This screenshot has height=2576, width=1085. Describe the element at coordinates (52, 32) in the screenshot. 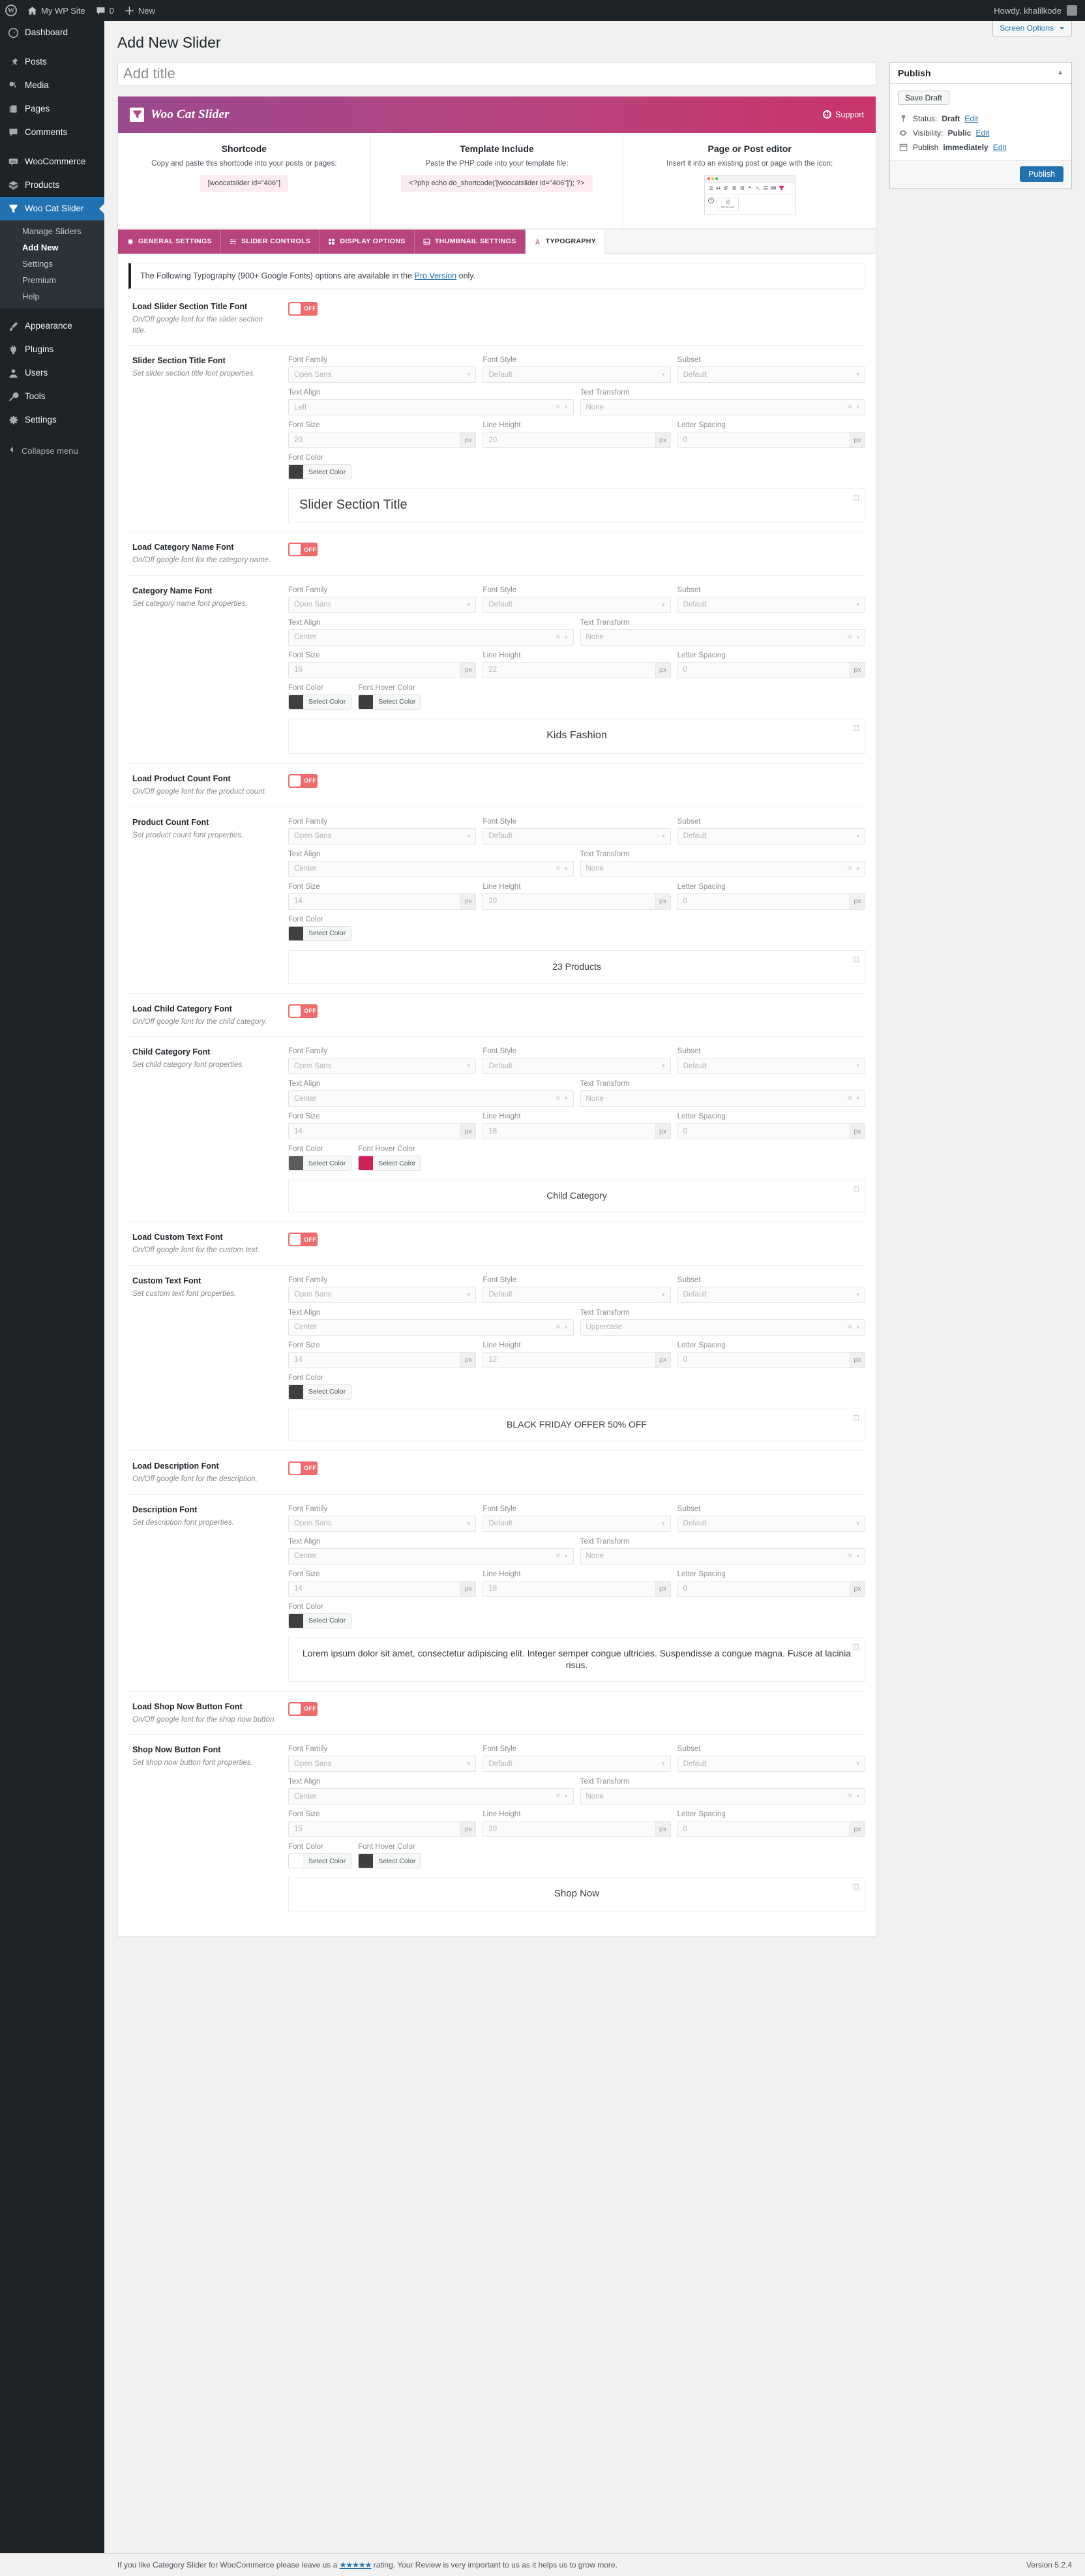

I see `sidebar-item-dashboard: Dashboard` at that location.